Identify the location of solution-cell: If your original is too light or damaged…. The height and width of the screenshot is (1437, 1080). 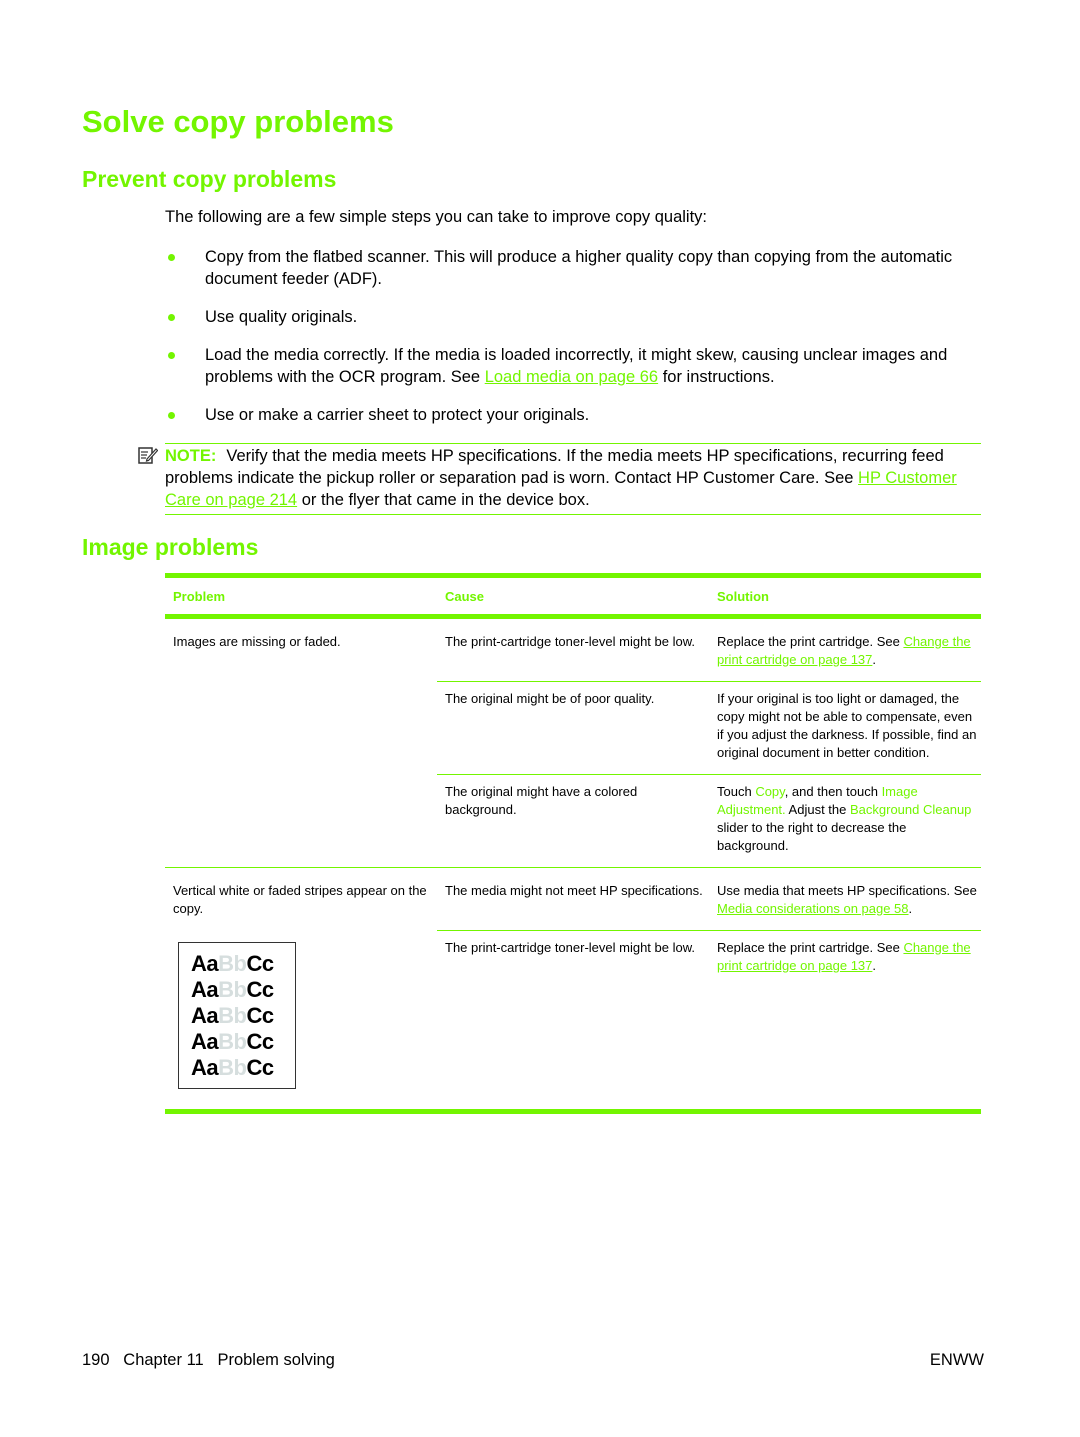
(847, 725).